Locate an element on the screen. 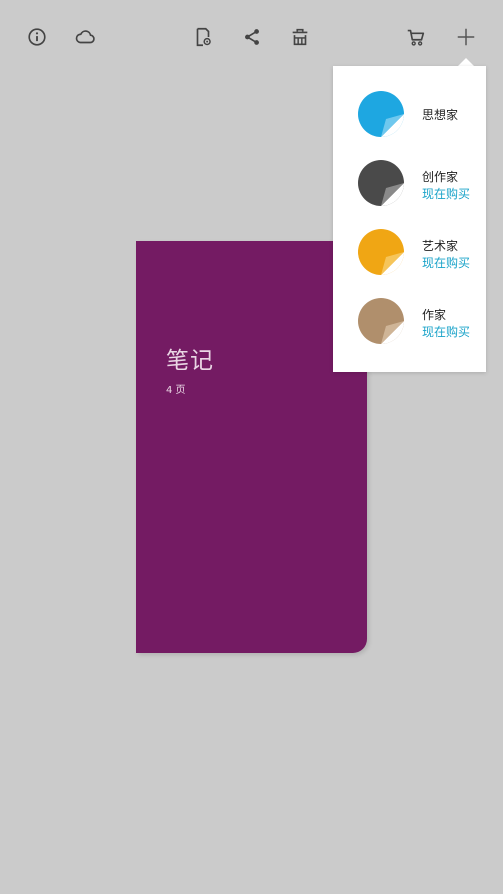  store-button is located at coordinates (416, 37).